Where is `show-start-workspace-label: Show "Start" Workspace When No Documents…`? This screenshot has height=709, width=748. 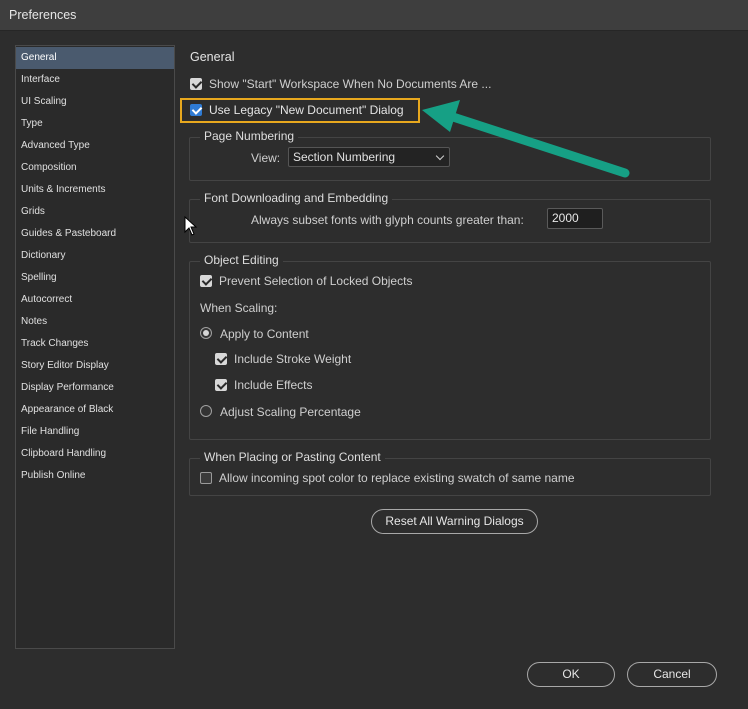 show-start-workspace-label: Show "Start" Workspace When No Documents… is located at coordinates (350, 84).